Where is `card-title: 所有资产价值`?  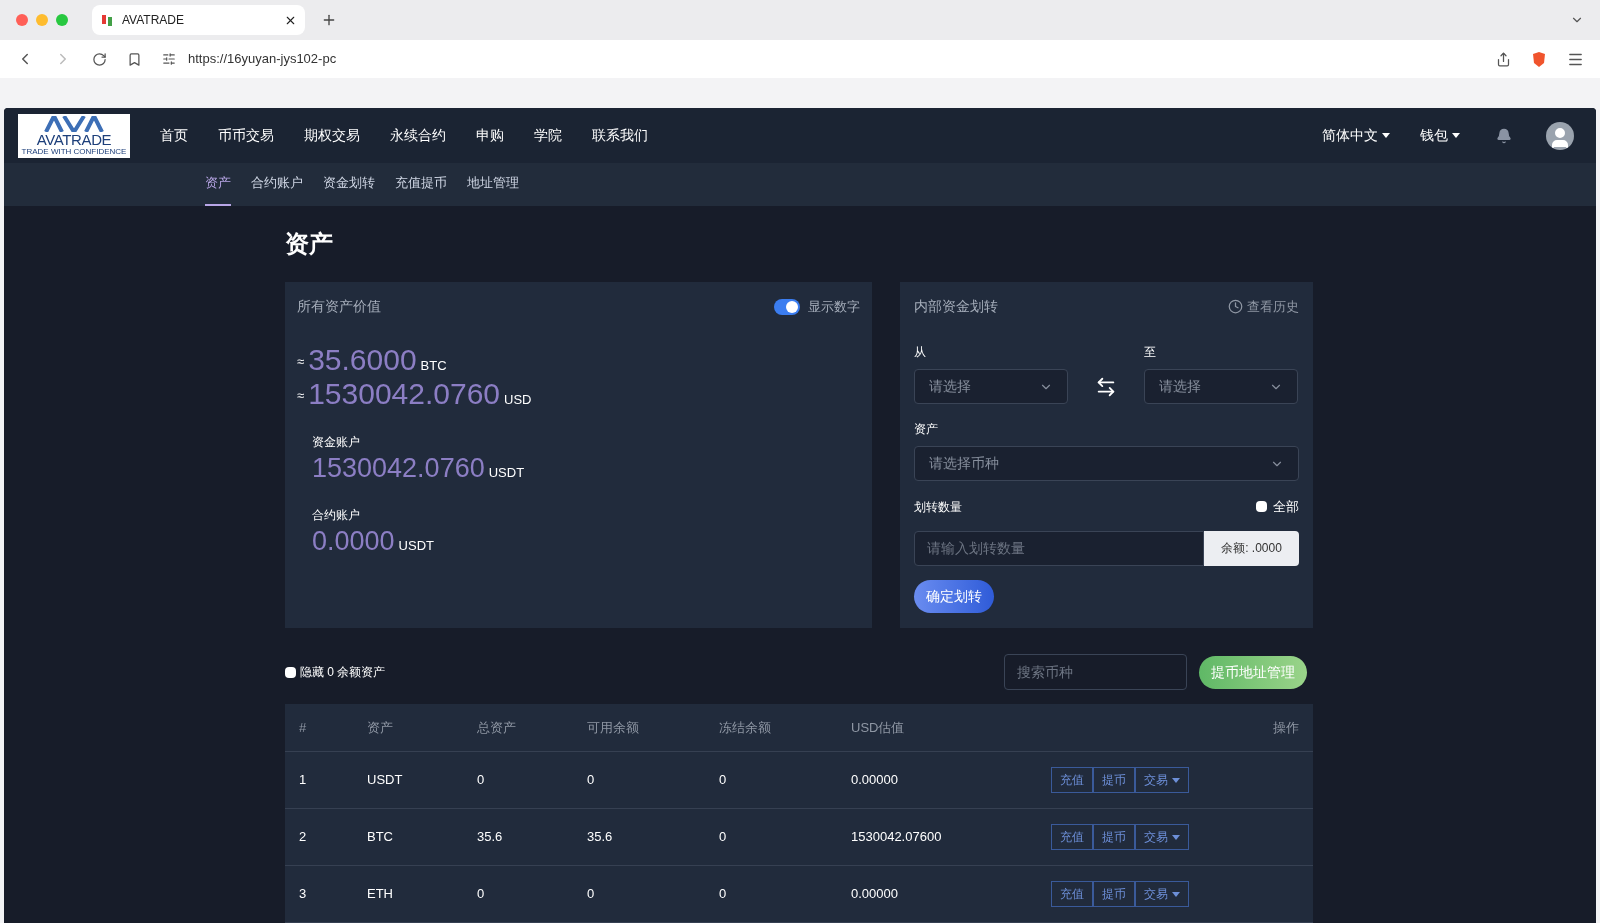
card-title: 所有资产价值 is located at coordinates (339, 306).